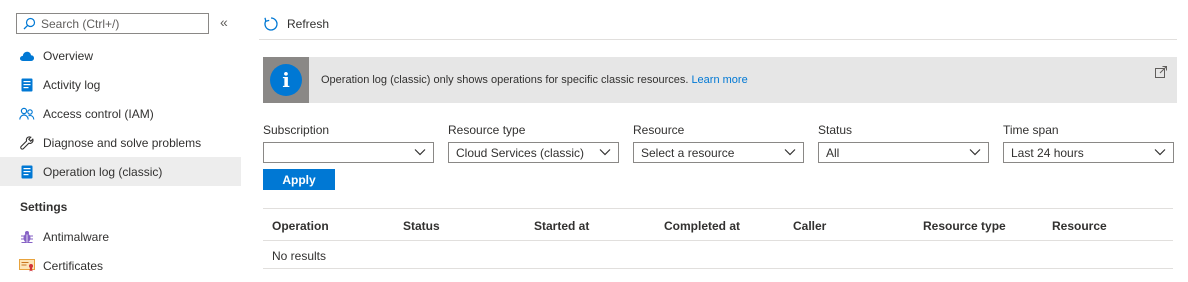 This screenshot has height=282, width=1188. I want to click on resource-filter: Resource Select a resource, so click(718, 143).